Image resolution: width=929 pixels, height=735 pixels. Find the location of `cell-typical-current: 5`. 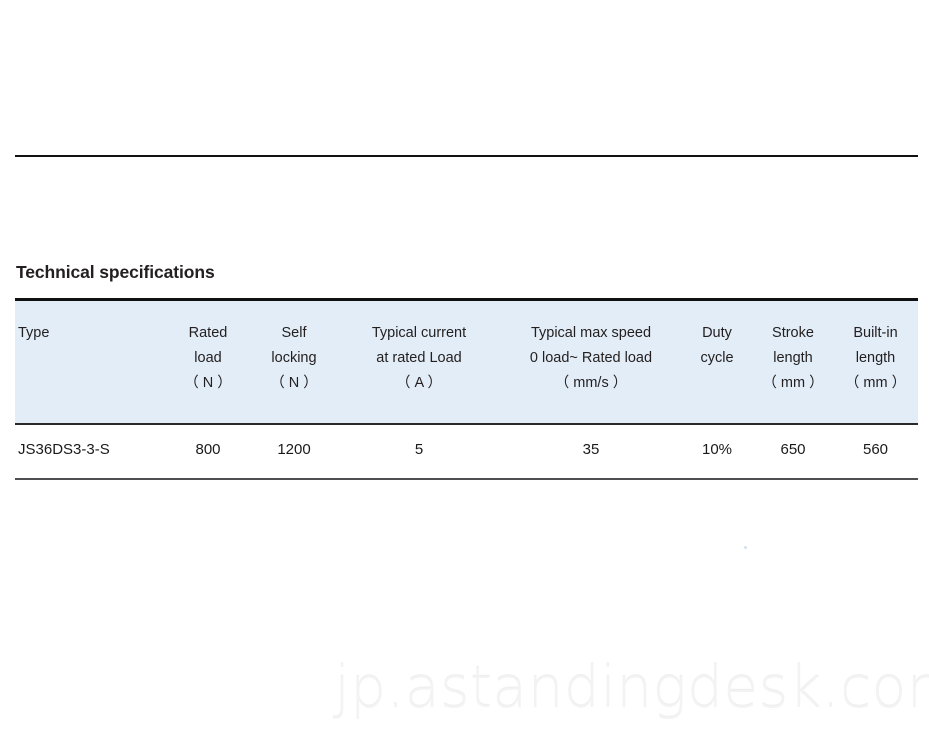

cell-typical-current: 5 is located at coordinates (419, 451).